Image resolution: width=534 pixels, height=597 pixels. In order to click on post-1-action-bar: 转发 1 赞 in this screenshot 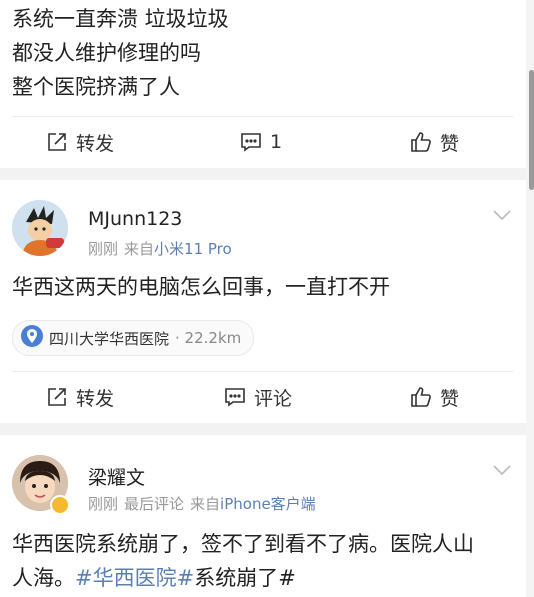, I will do `click(263, 142)`.